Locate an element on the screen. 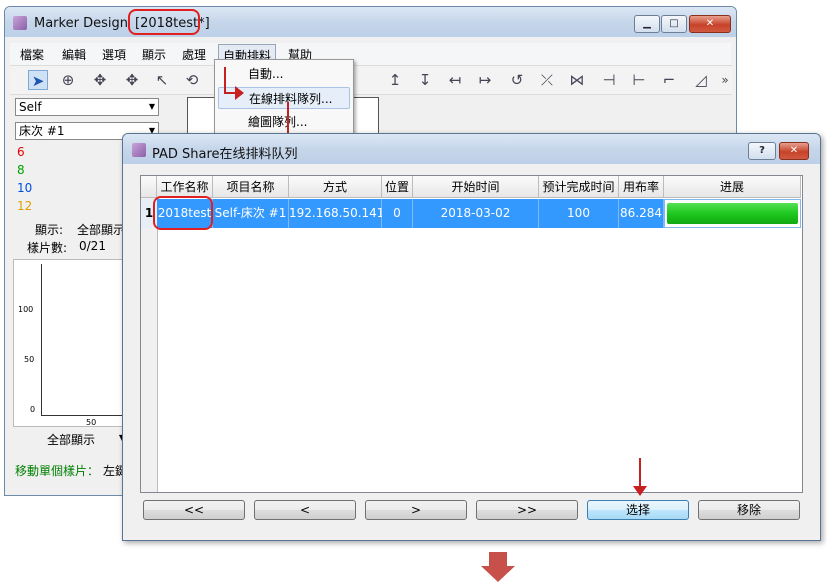 The height and width of the screenshot is (588, 827). zoom-icon: ⊕ is located at coordinates (68, 80).